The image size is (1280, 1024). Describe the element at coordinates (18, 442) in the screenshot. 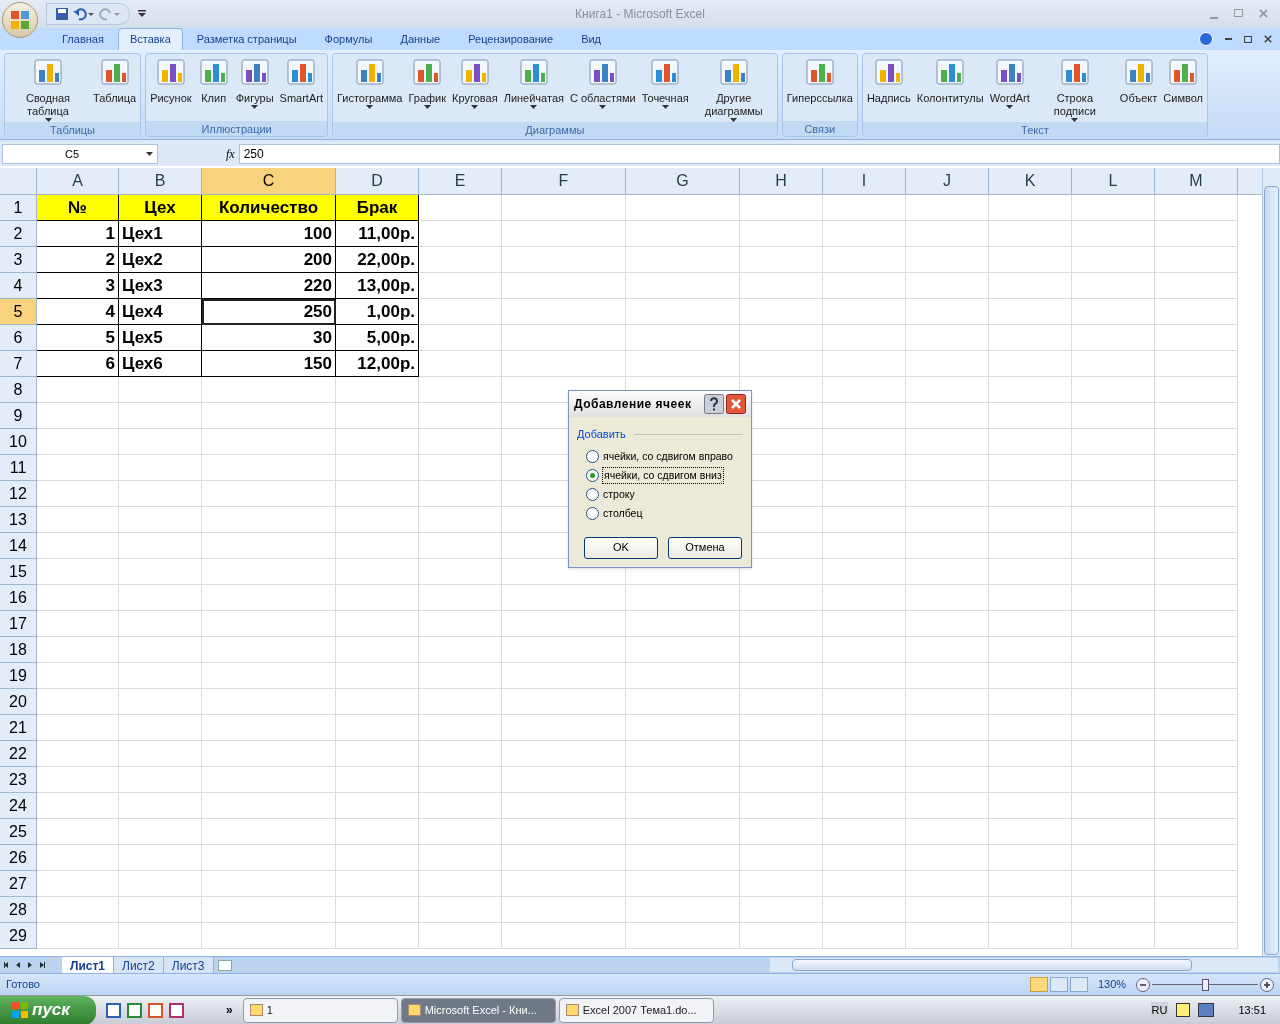

I see `row-header: 10` at that location.